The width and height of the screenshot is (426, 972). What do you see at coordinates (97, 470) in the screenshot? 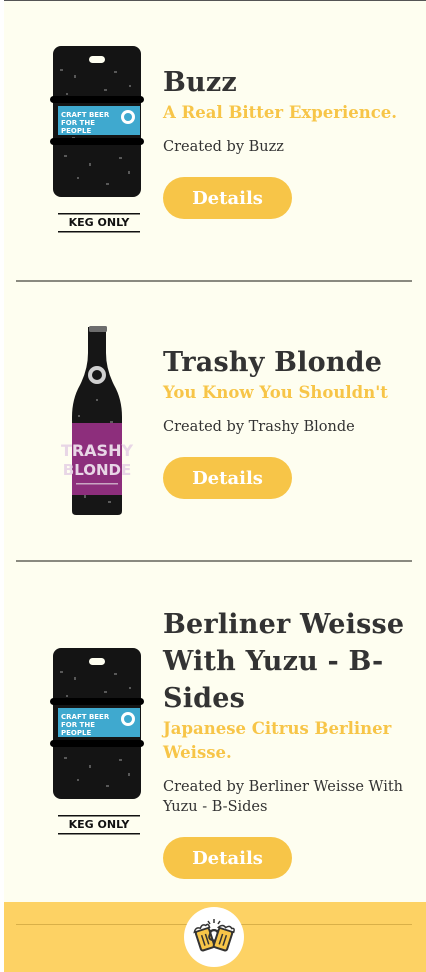
I see `svg-text: BLONDE` at bounding box center [97, 470].